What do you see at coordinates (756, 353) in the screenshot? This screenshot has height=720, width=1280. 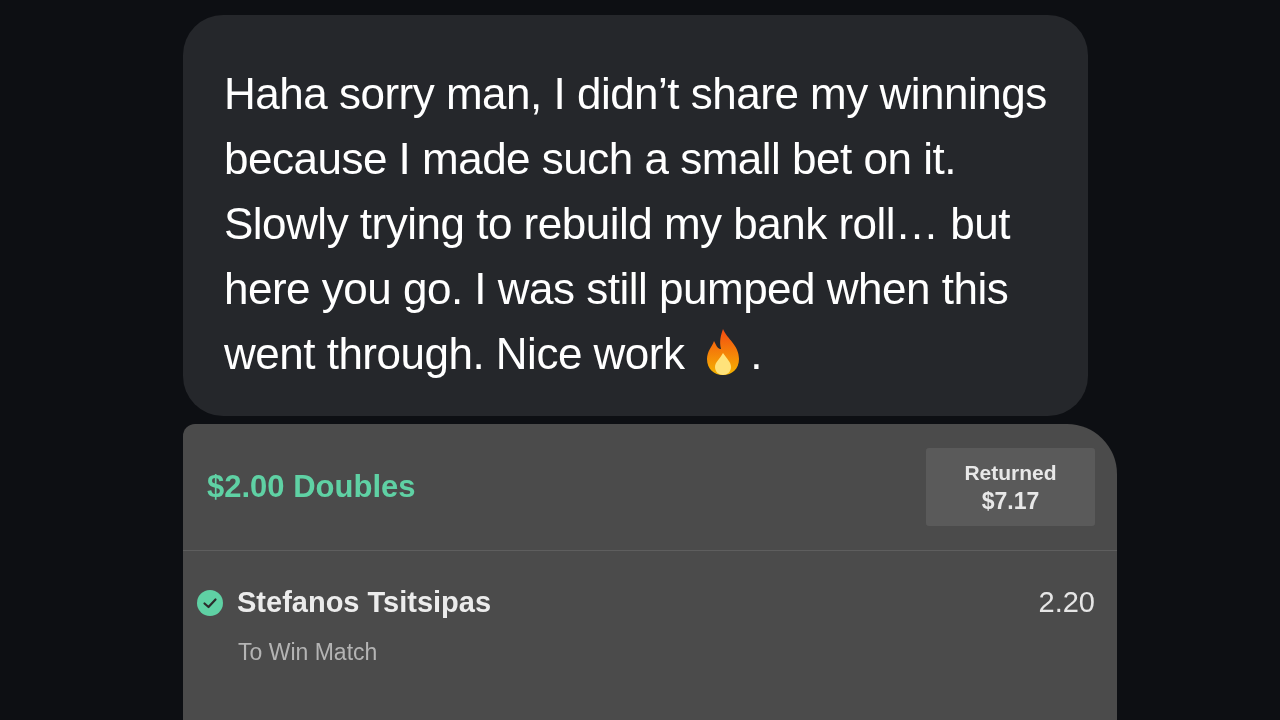 I see `message-period: .` at bounding box center [756, 353].